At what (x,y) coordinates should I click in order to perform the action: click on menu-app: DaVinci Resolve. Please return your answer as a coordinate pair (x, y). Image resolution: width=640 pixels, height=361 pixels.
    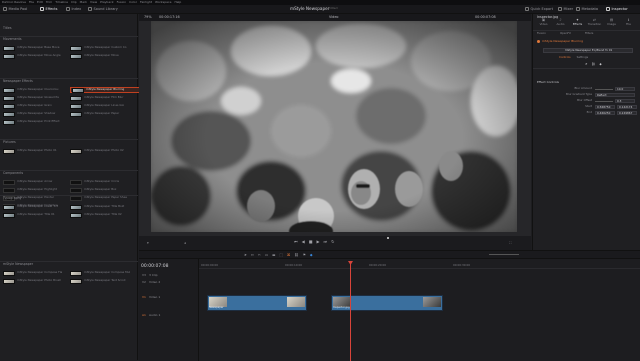
    Looking at the image, I should click on (14, 2).